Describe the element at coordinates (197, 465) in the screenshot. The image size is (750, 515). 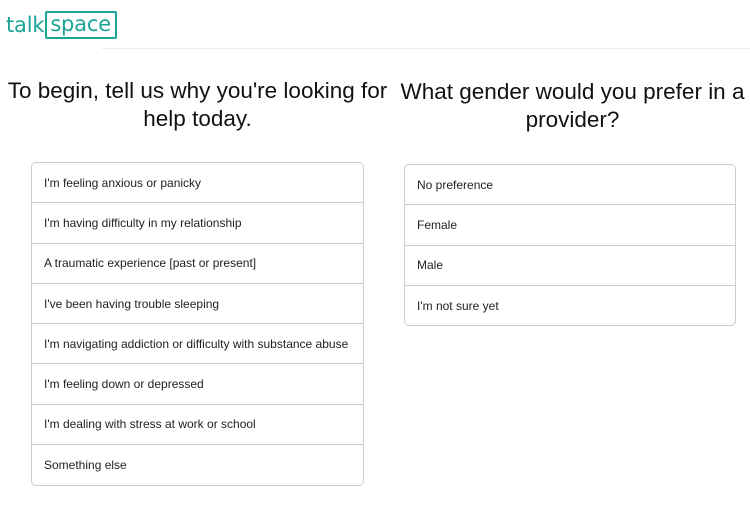
I see `reason-option-something-else: Something else` at that location.